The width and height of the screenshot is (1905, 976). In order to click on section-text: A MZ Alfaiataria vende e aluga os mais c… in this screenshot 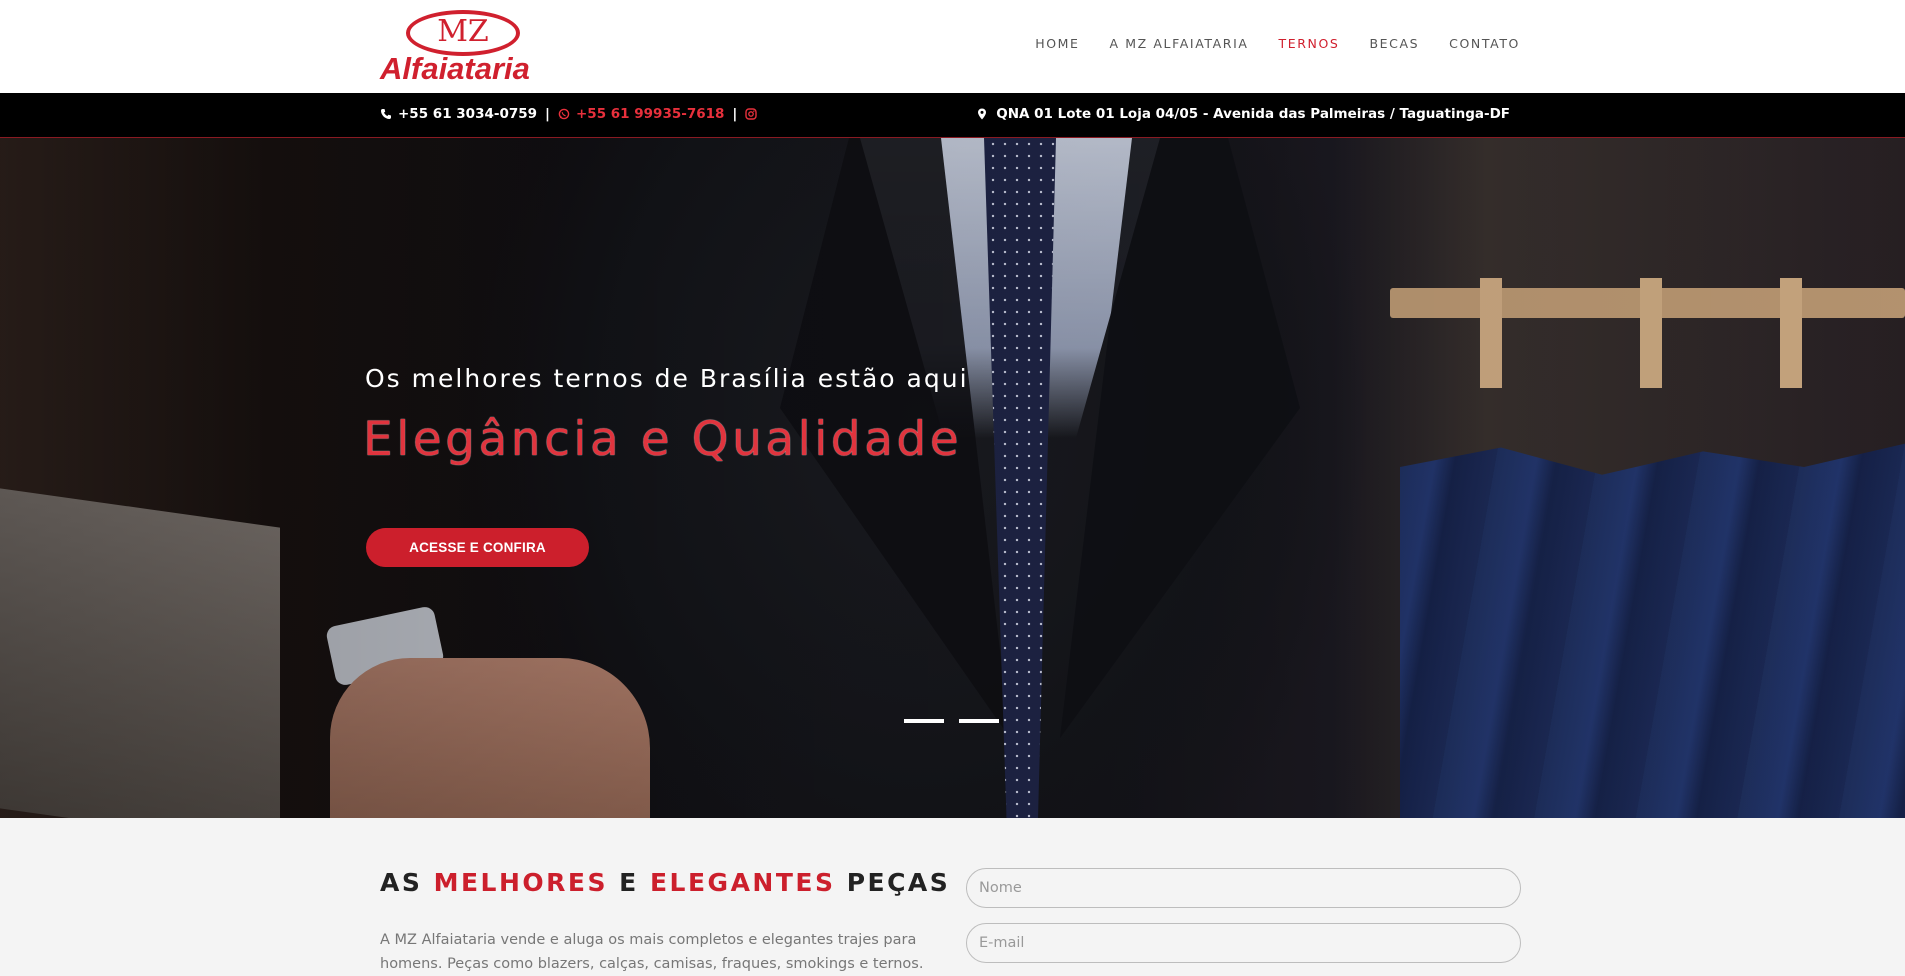, I will do `click(652, 952)`.